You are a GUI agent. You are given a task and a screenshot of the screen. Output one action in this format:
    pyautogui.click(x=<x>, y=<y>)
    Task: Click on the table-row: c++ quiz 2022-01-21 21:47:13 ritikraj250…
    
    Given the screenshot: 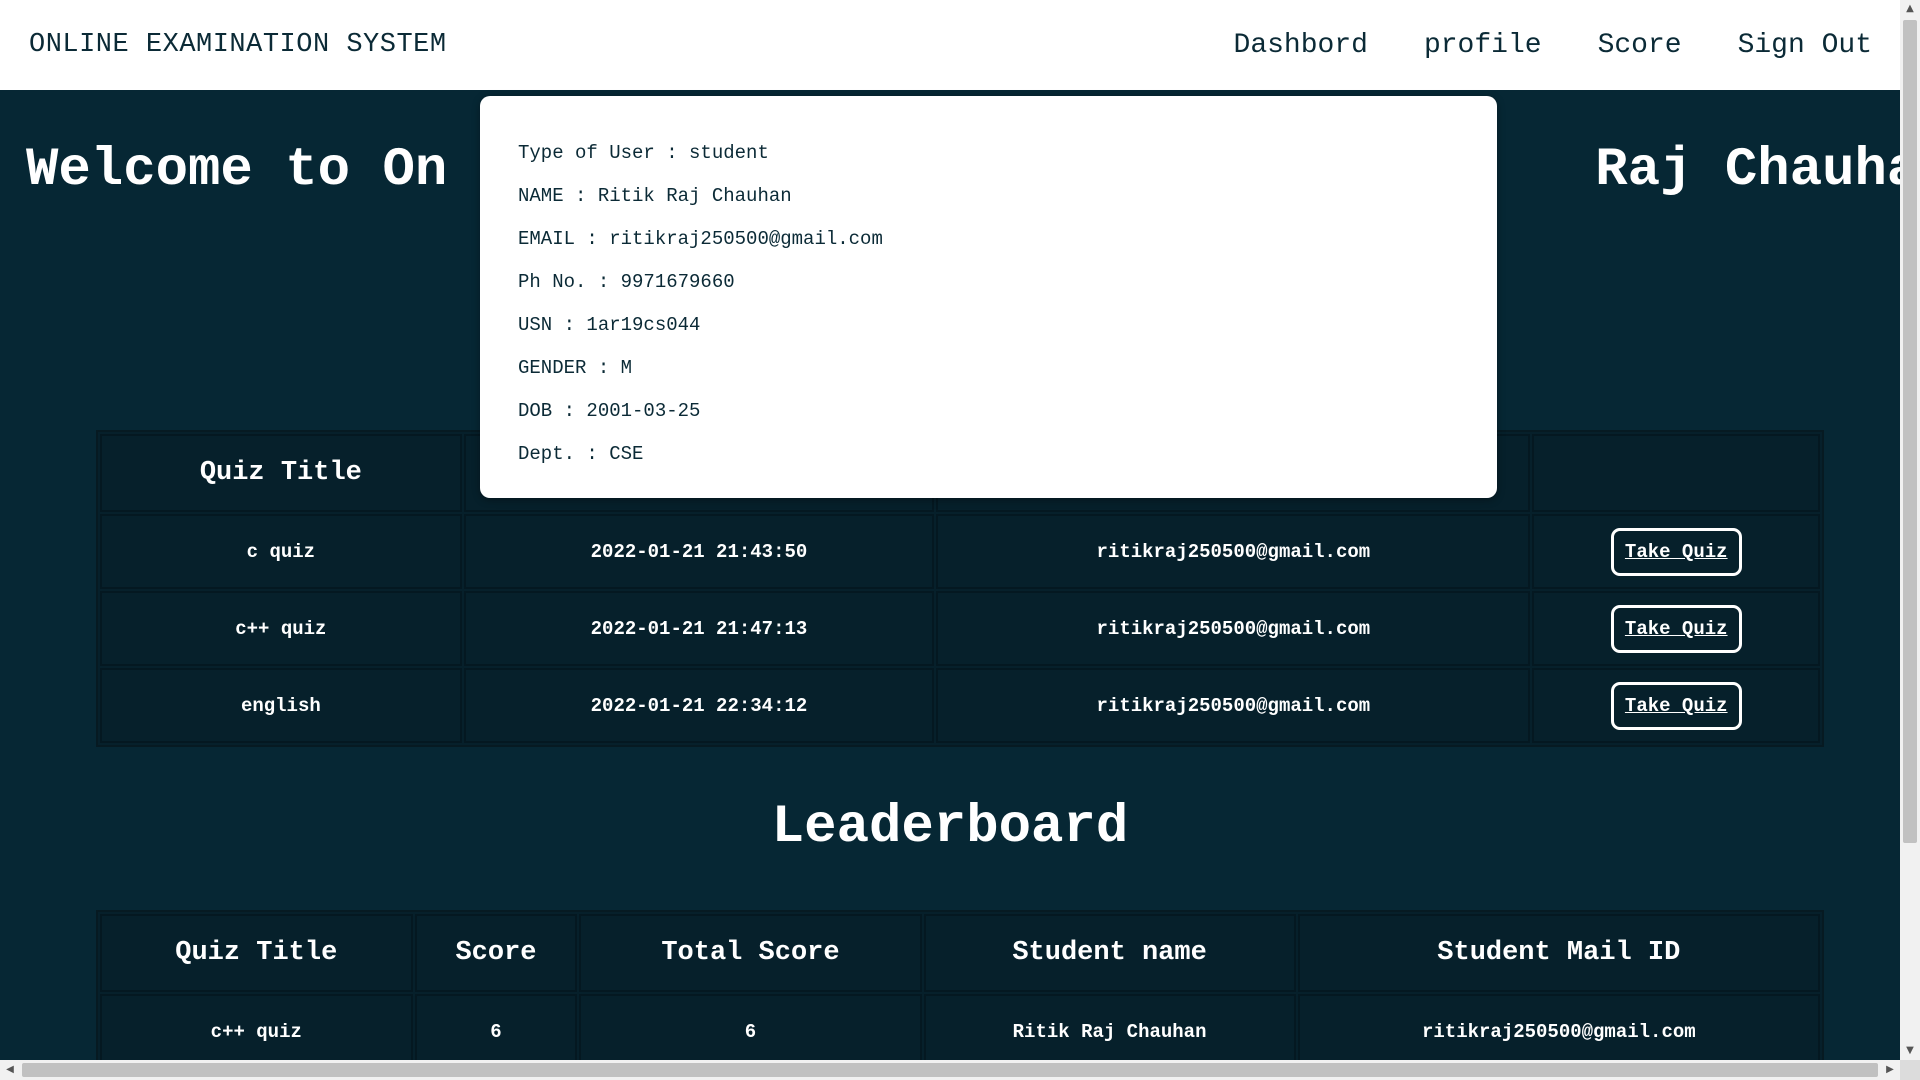 What is the action you would take?
    pyautogui.click(x=960, y=628)
    